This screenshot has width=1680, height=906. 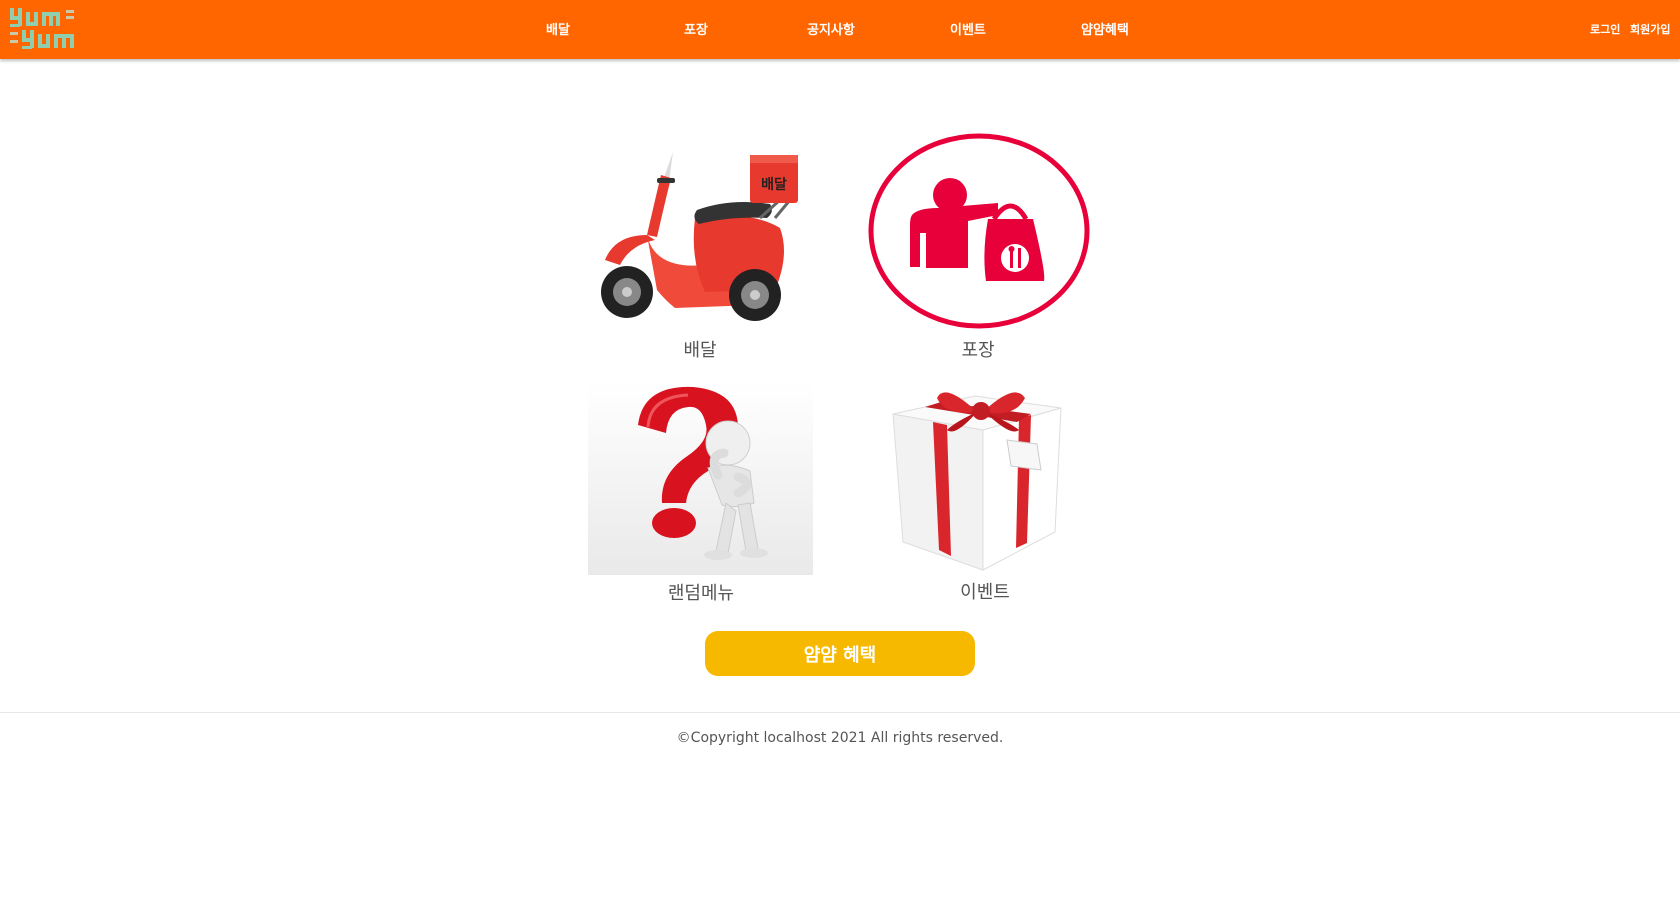 I want to click on footer-divider, so click(x=840, y=712).